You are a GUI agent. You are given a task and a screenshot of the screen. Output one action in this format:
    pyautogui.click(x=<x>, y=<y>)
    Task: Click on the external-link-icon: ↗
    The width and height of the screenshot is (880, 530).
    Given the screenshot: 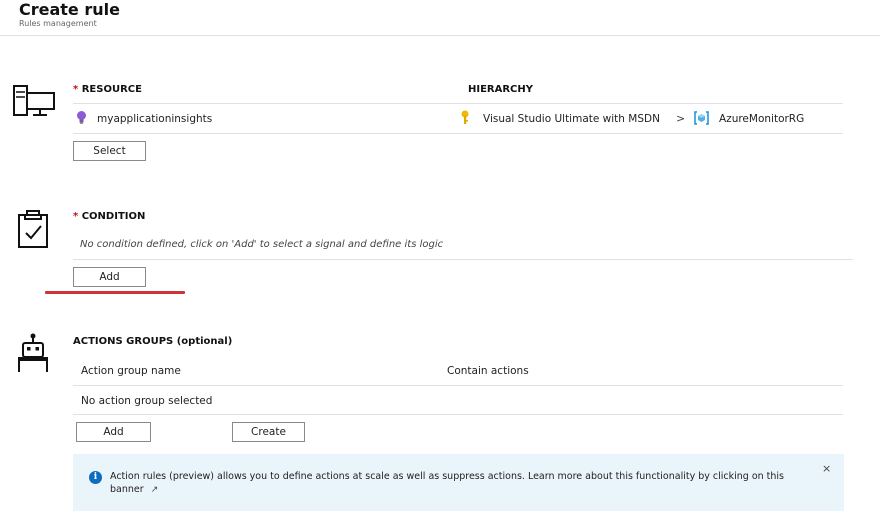 What is the action you would take?
    pyautogui.click(x=154, y=490)
    